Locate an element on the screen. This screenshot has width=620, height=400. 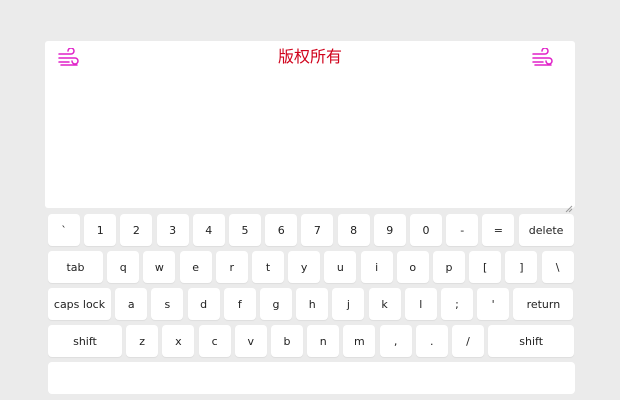
key-m: m is located at coordinates (359, 341).